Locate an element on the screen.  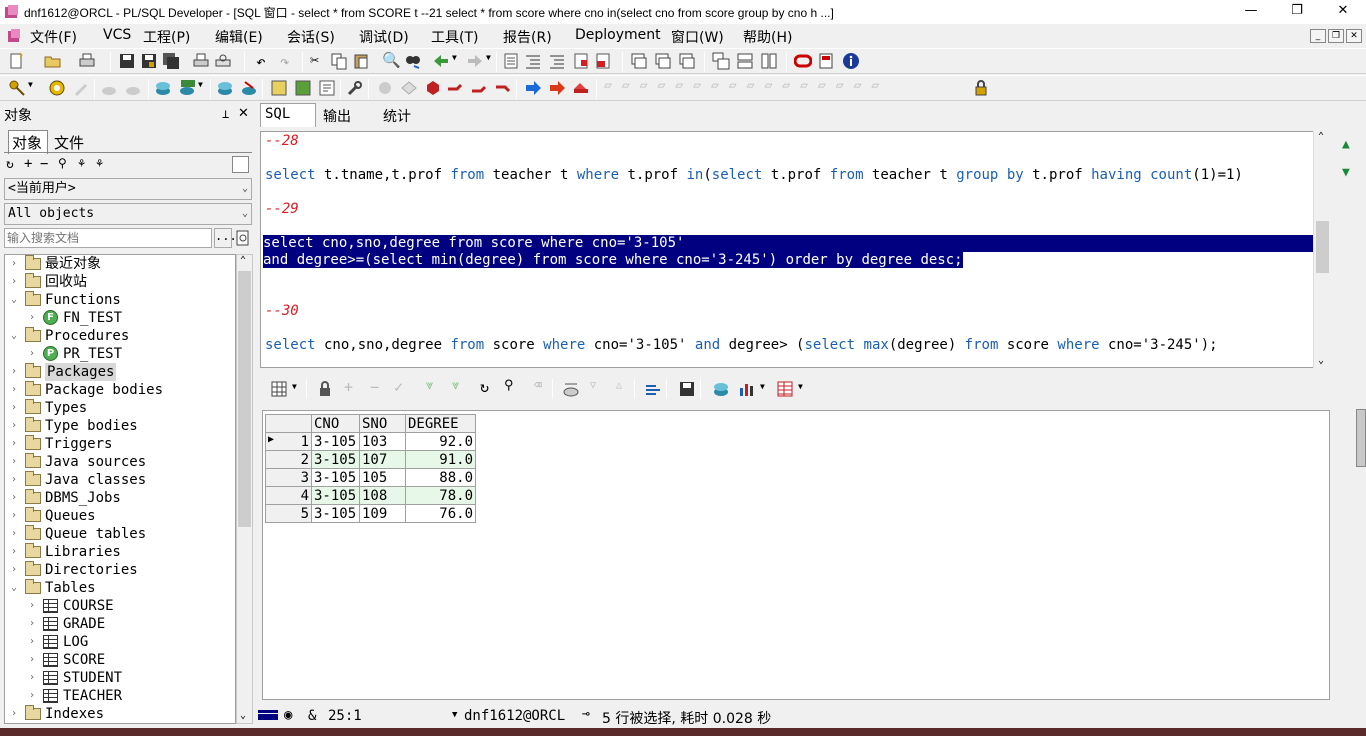
refresh-icon: ↻ is located at coordinates (10, 164).